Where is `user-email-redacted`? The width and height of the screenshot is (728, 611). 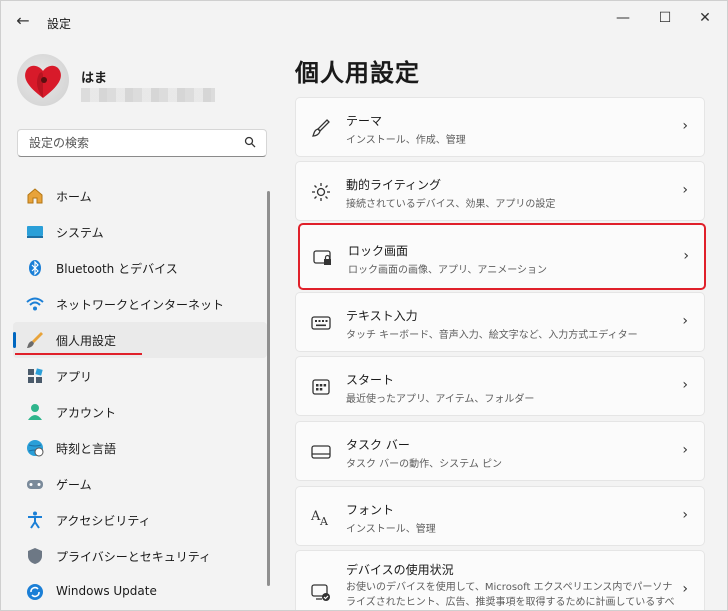 user-email-redacted is located at coordinates (148, 95).